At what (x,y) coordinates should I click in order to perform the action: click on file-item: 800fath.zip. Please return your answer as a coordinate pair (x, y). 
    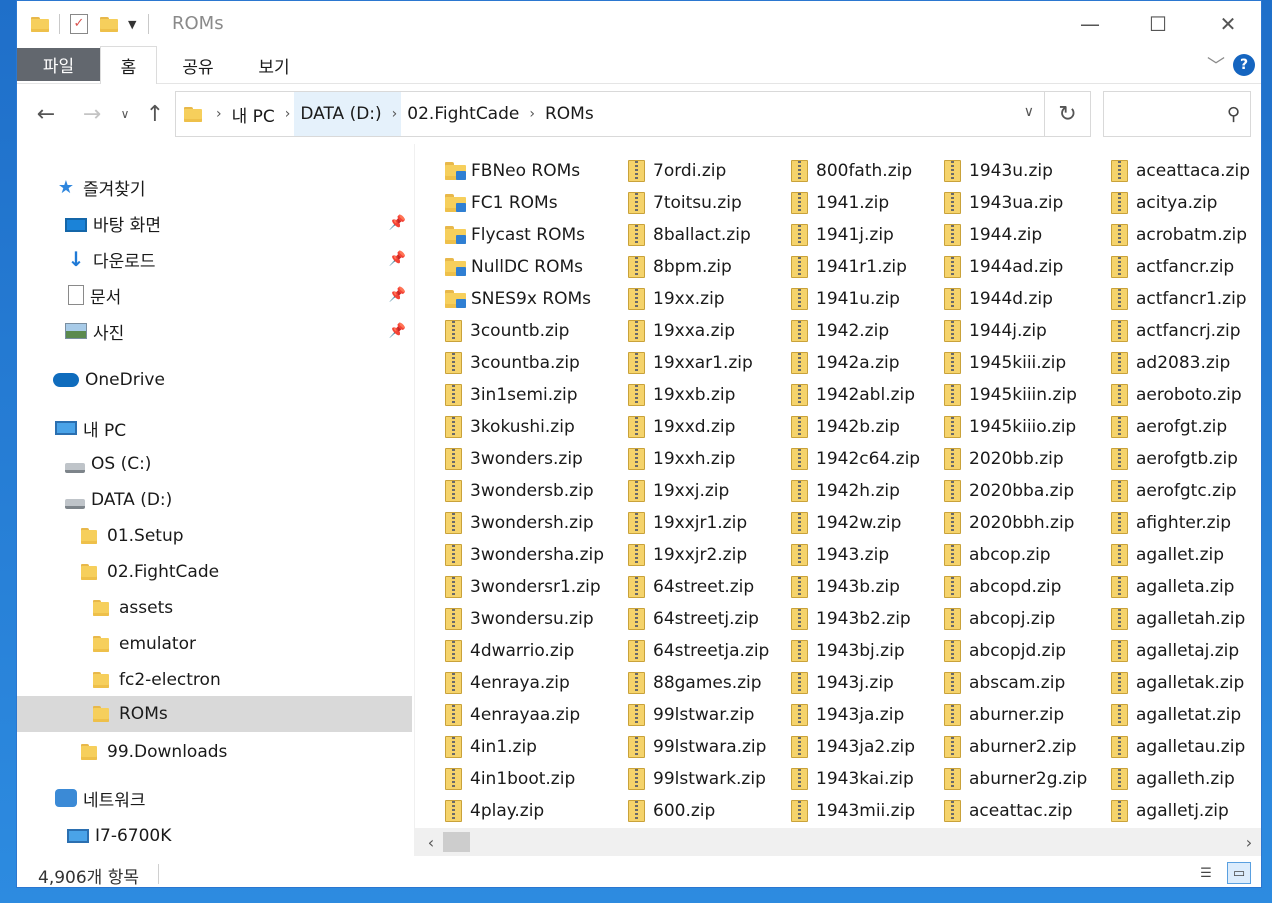
    Looking at the image, I should click on (855, 171).